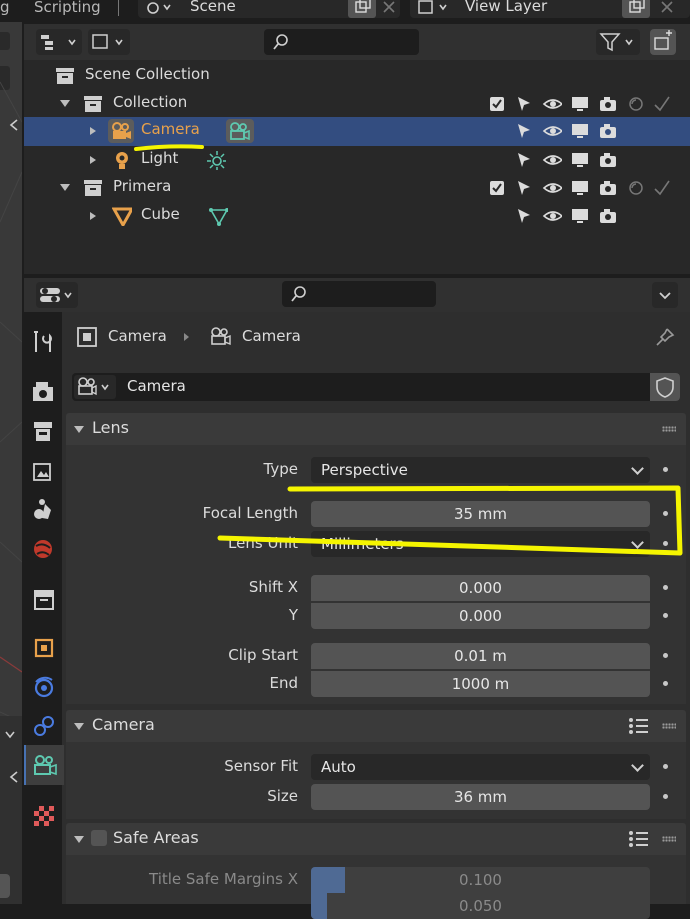  I want to click on new-scene-button, so click(362, 9).